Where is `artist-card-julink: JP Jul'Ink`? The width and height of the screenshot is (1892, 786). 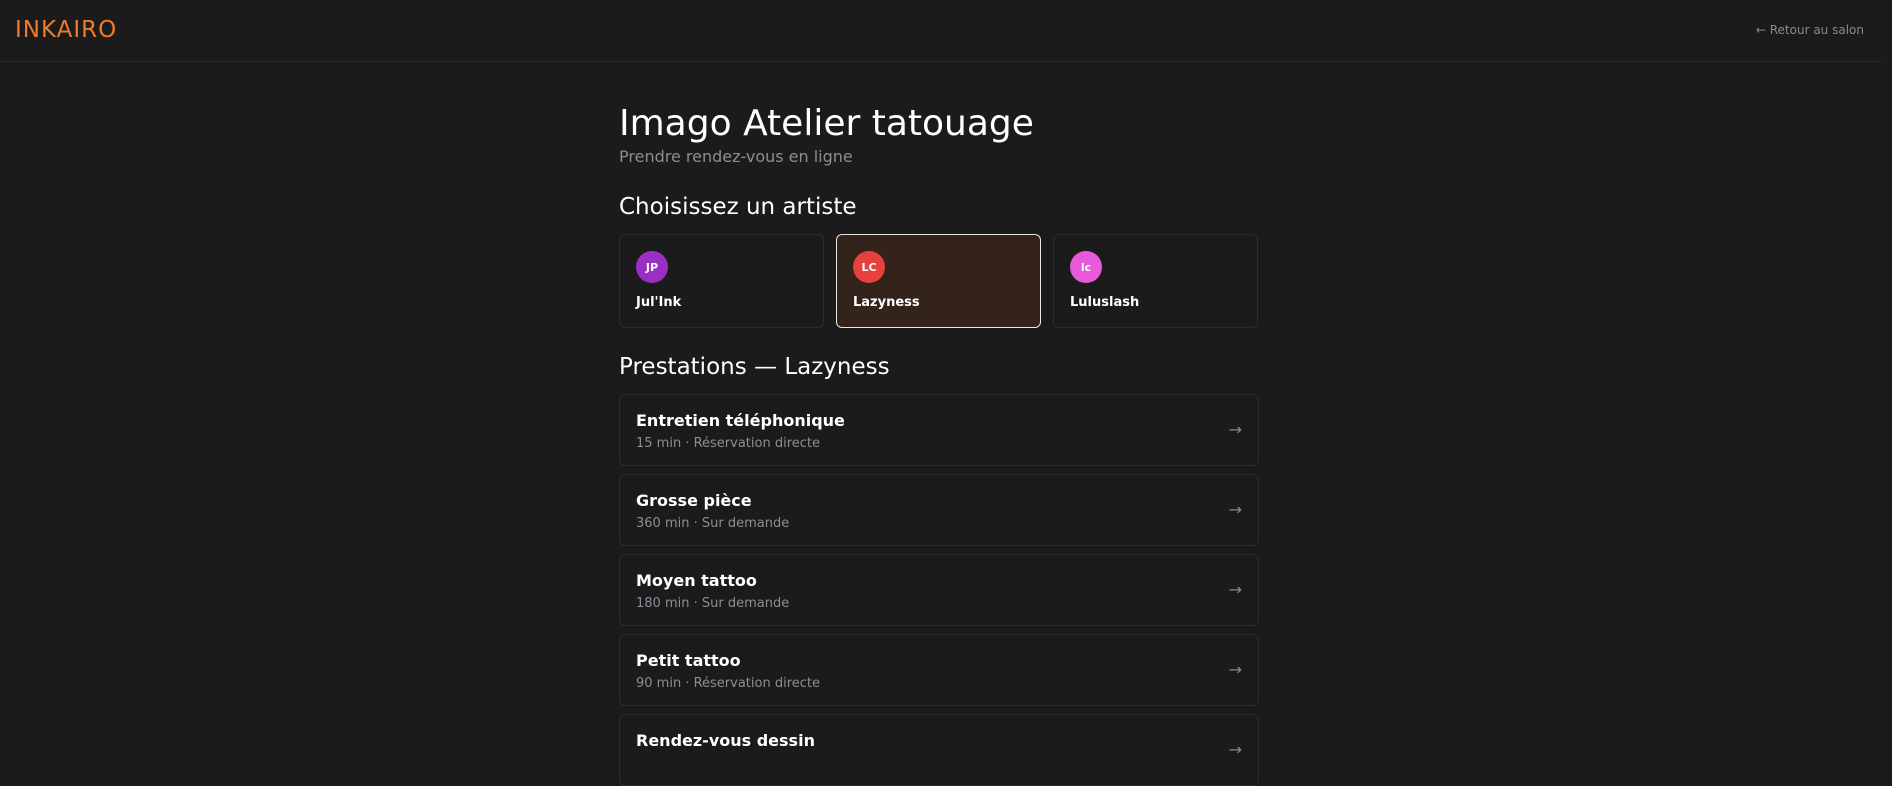
artist-card-julink: JP Jul'Ink is located at coordinates (721, 281).